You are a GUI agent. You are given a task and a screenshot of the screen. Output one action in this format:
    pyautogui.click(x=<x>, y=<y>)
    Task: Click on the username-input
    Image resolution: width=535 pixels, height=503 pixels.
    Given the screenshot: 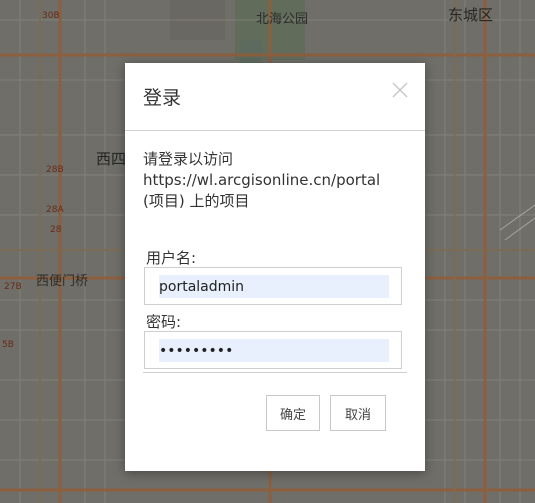 What is the action you would take?
    pyautogui.click(x=274, y=286)
    